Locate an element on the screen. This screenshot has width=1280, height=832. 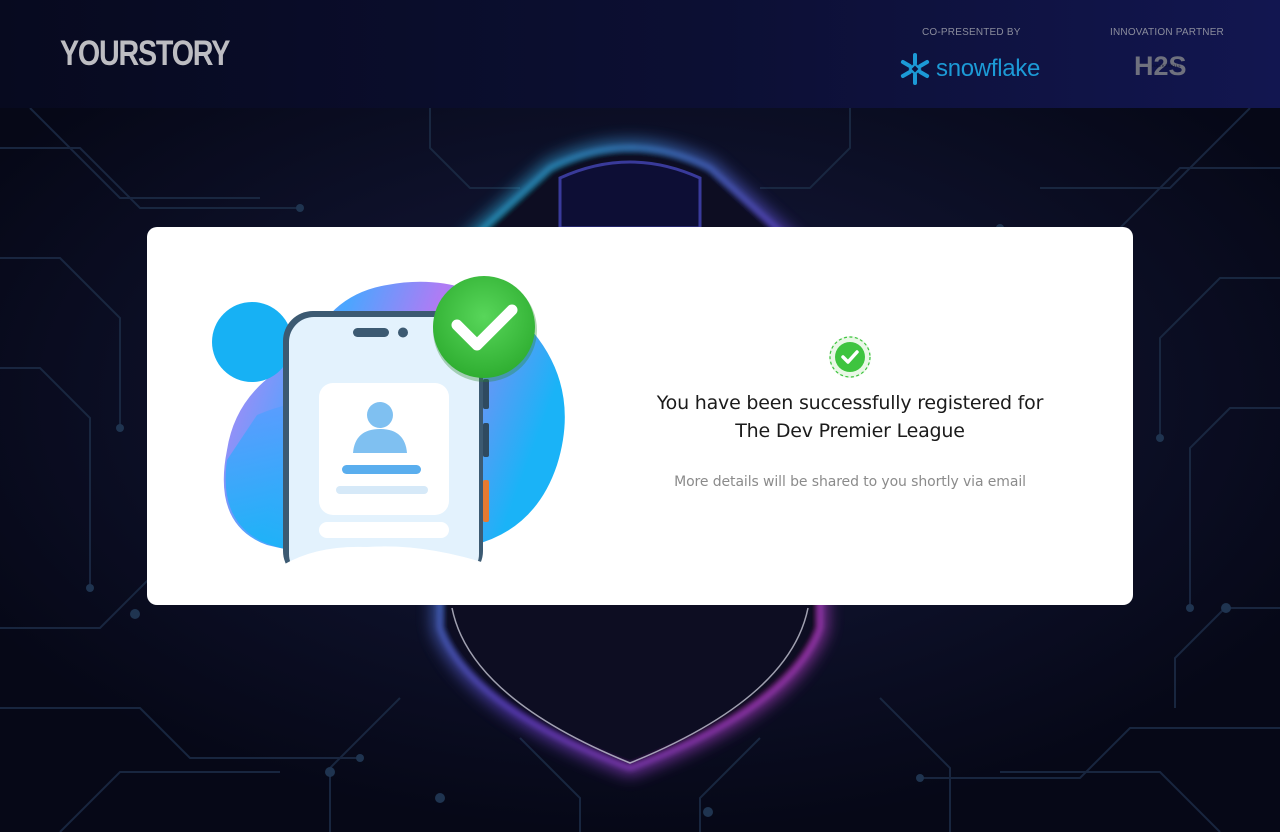
h2s-logo: H2S HACK2SKILL is located at coordinates (1169, 66).